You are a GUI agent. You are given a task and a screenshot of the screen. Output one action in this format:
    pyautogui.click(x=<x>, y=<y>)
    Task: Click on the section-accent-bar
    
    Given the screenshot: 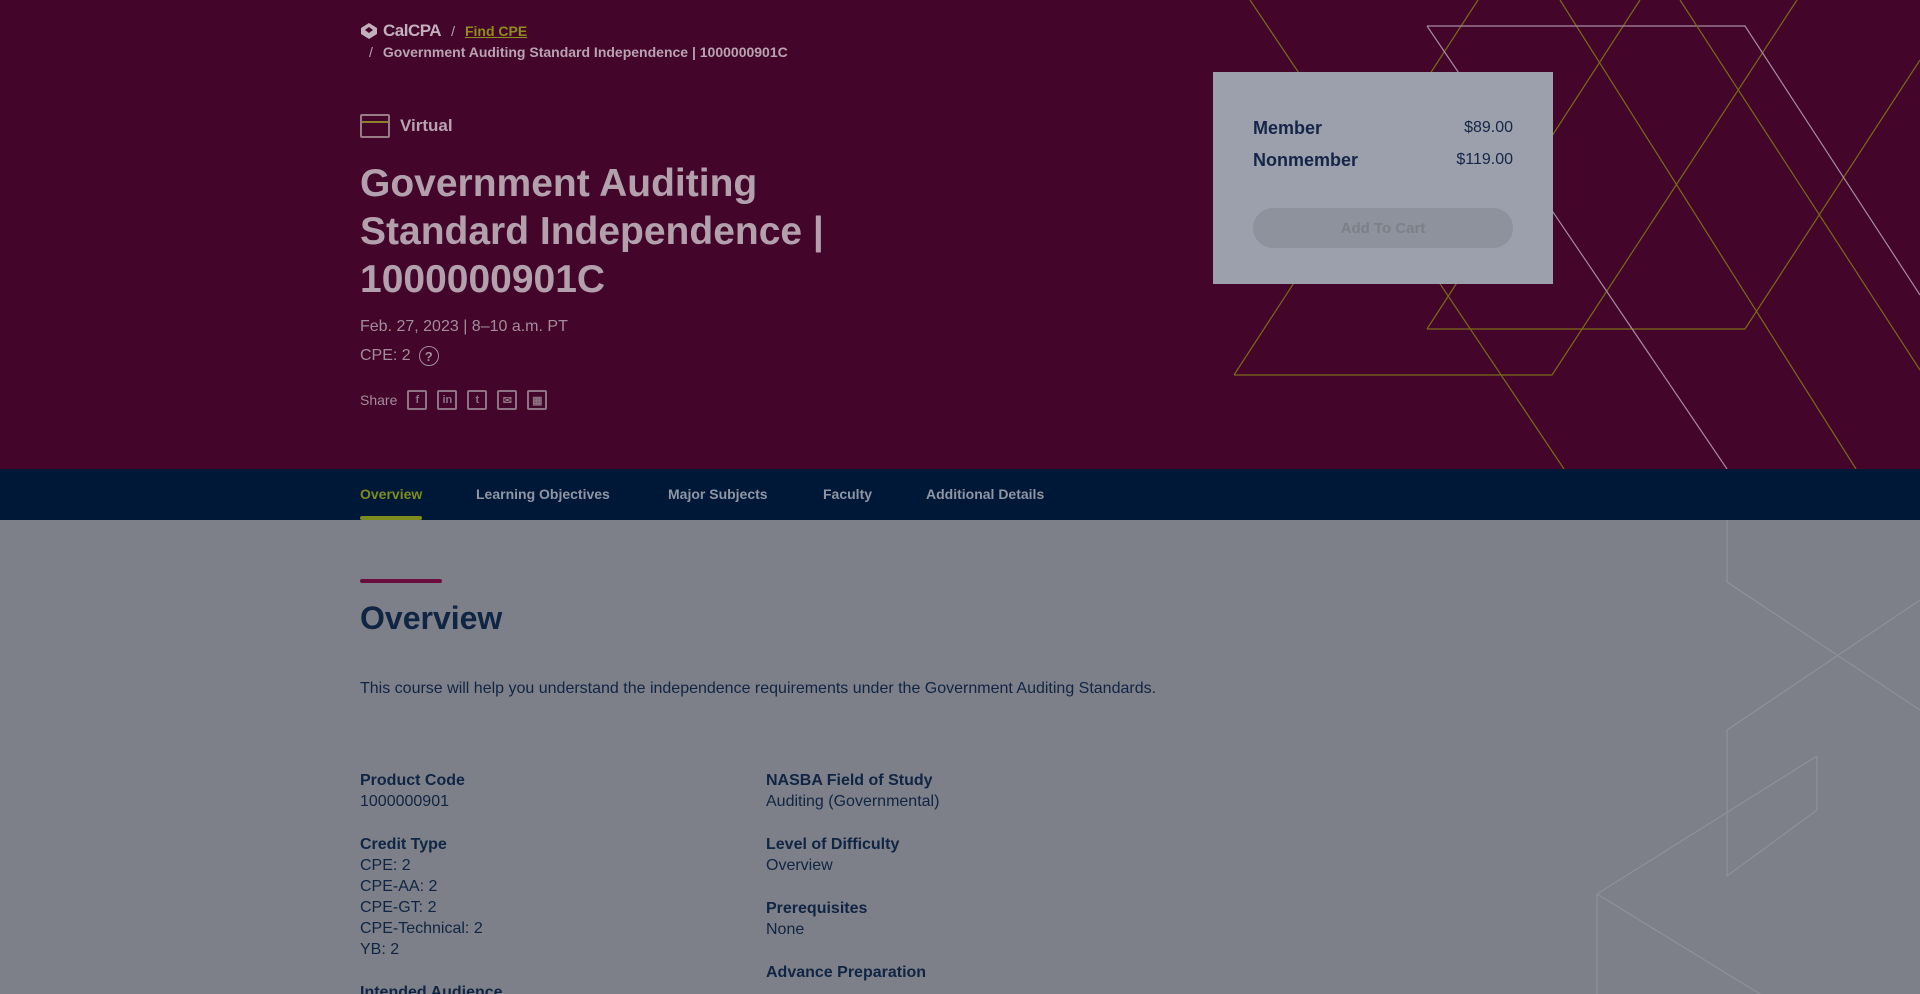 What is the action you would take?
    pyautogui.click(x=401, y=581)
    